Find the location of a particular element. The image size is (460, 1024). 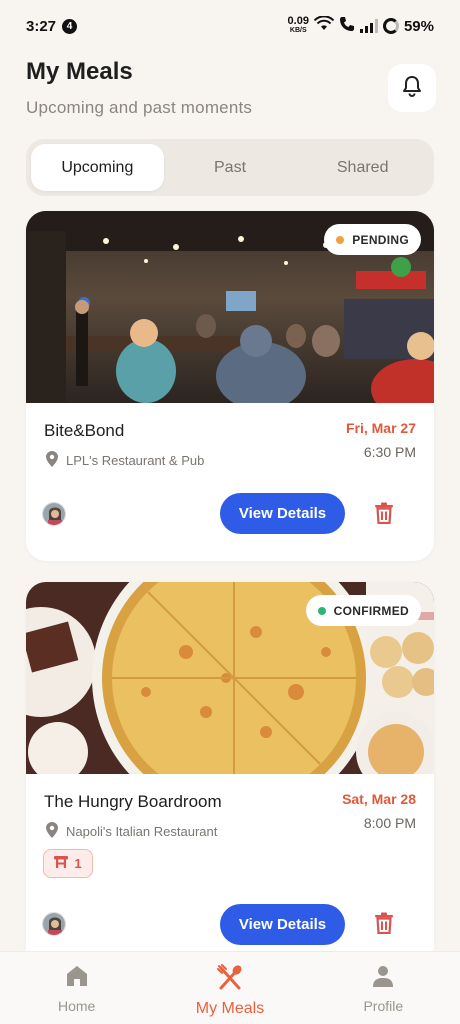

person-icon is located at coordinates (383, 978).